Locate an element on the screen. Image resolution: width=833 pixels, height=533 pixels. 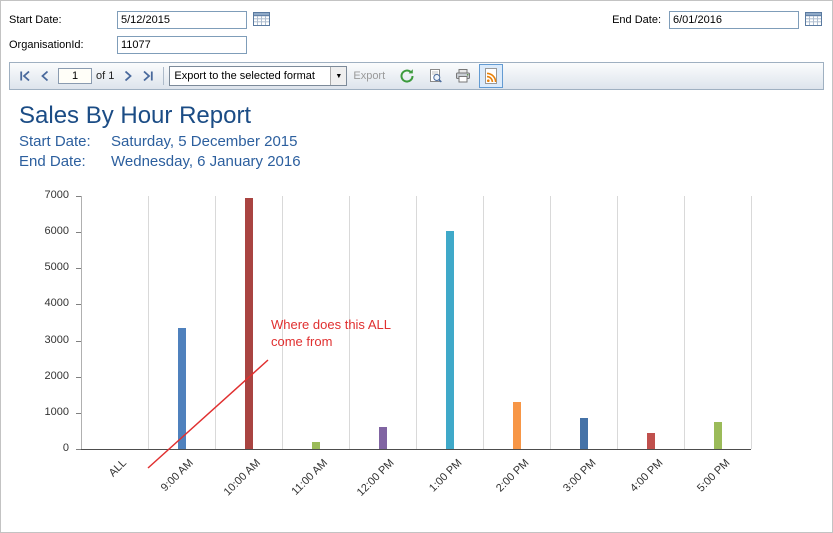
parameters-panel: Start Date: End Date: is located at coordinates (416, 29).